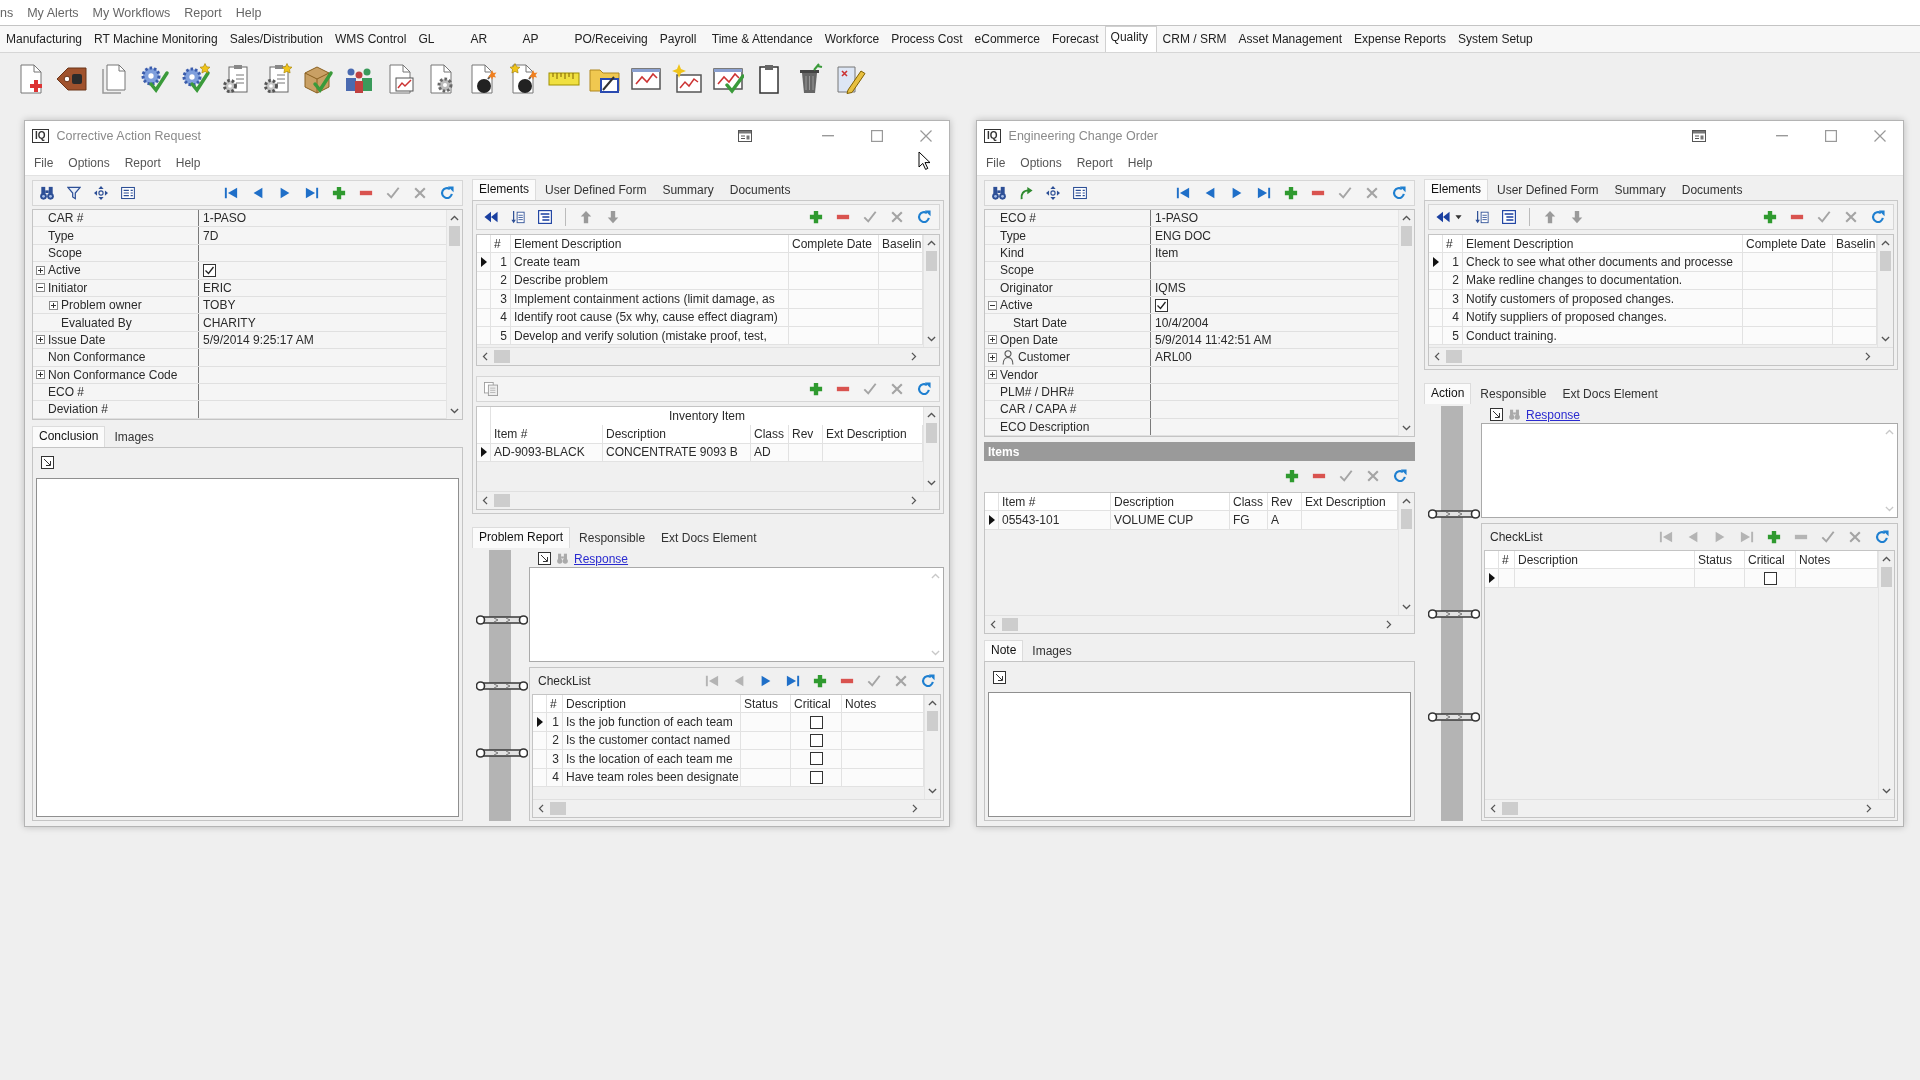 The height and width of the screenshot is (1080, 1920). What do you see at coordinates (679, 40) in the screenshot?
I see `module-tab: Payroll` at bounding box center [679, 40].